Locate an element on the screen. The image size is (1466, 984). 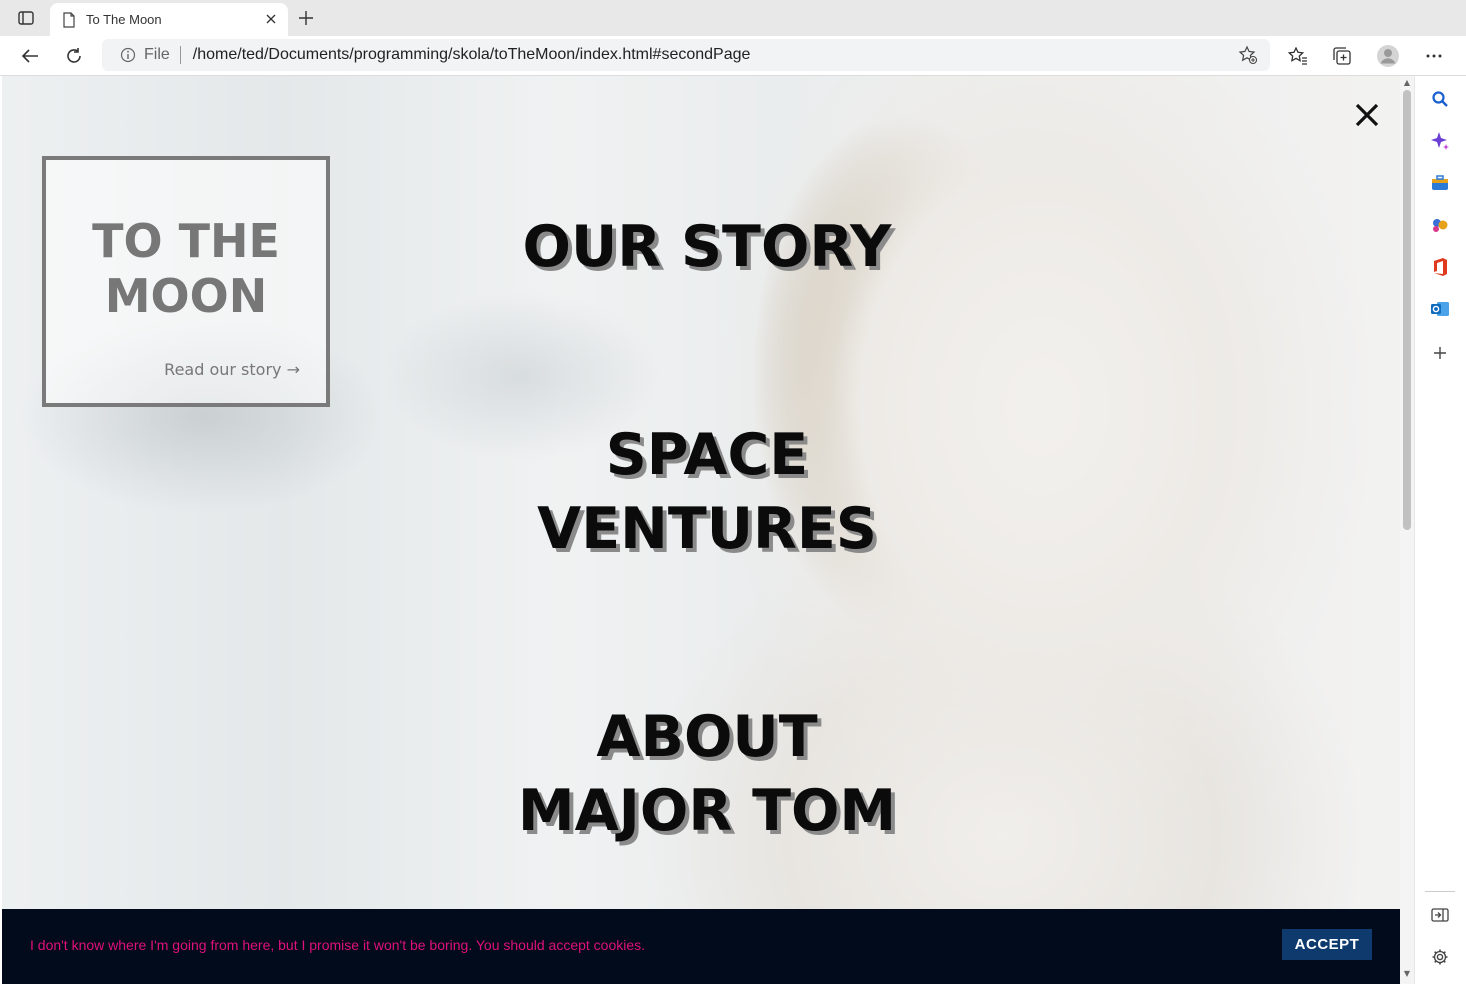
sidebar-divider is located at coordinates (1440, 891).